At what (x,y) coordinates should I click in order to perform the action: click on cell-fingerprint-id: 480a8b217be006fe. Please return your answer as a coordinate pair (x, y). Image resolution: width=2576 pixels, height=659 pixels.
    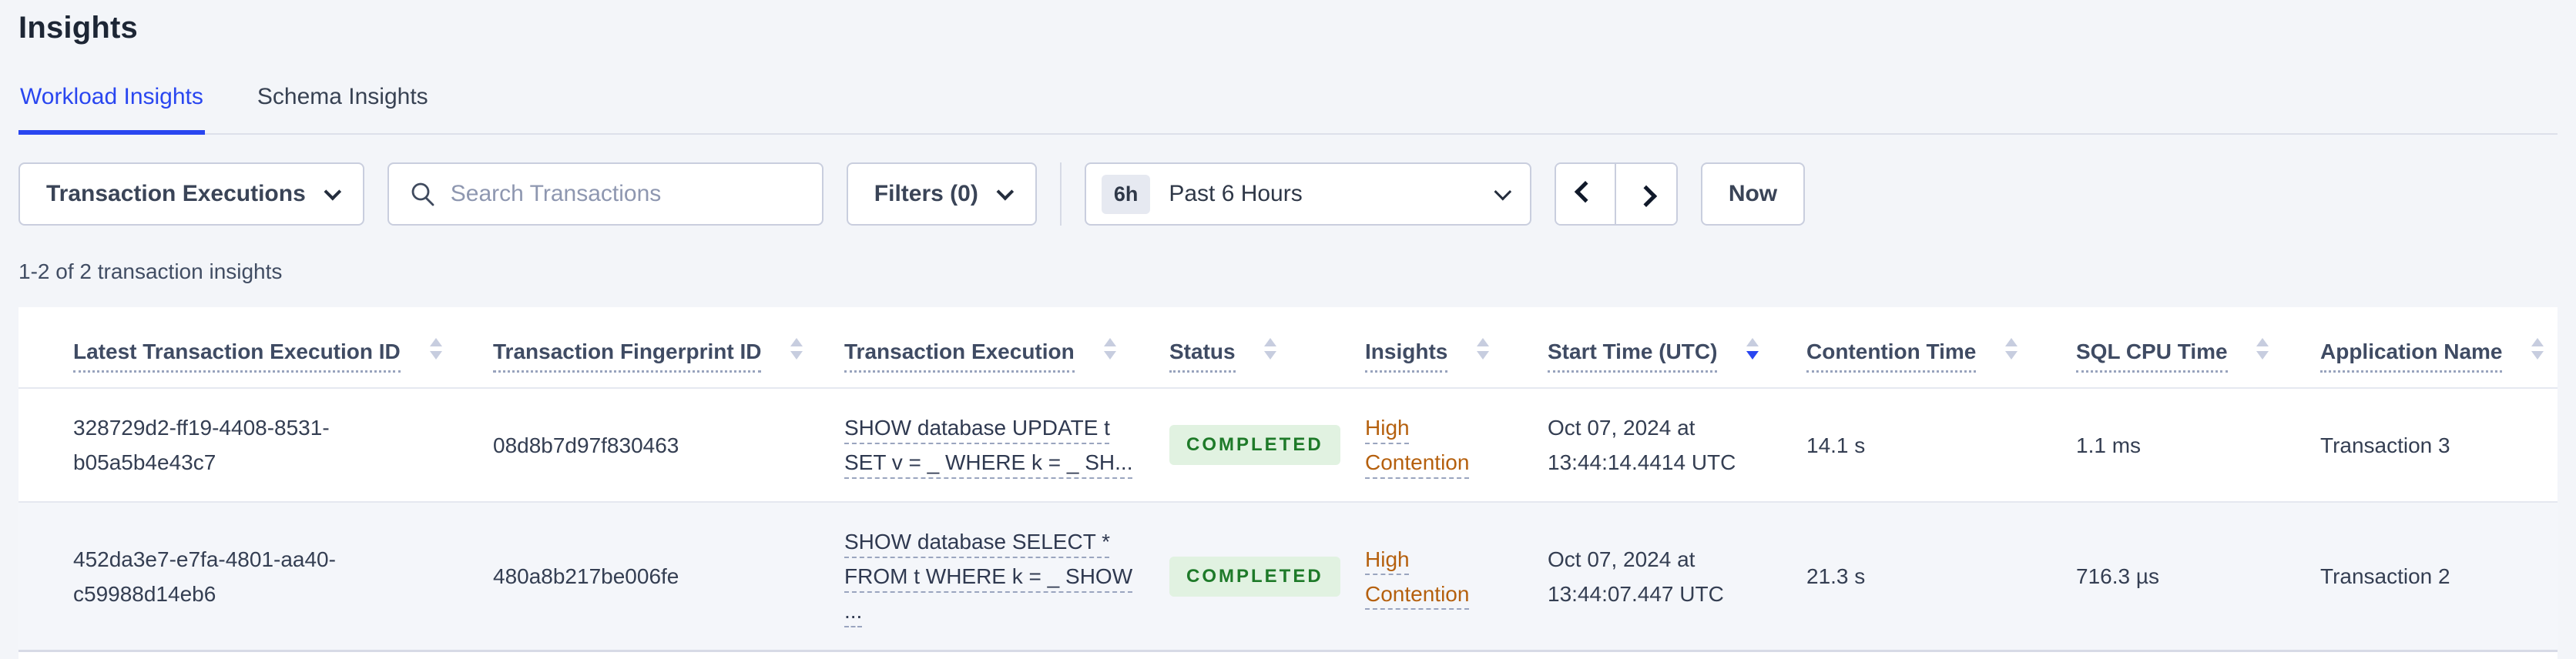
    Looking at the image, I should click on (586, 576).